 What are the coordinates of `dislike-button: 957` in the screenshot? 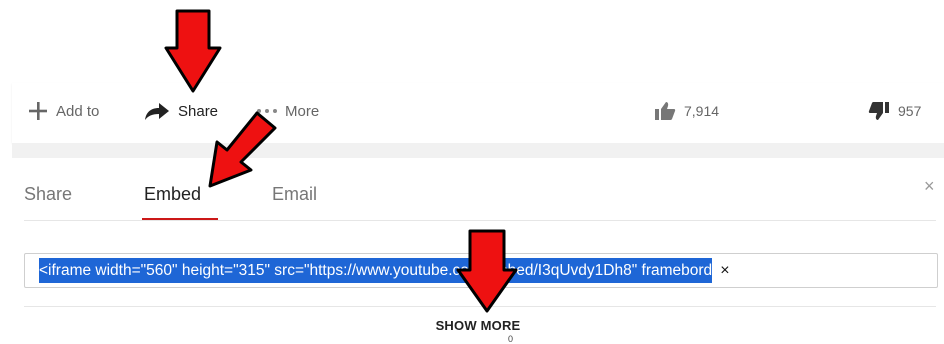 It's located at (894, 111).